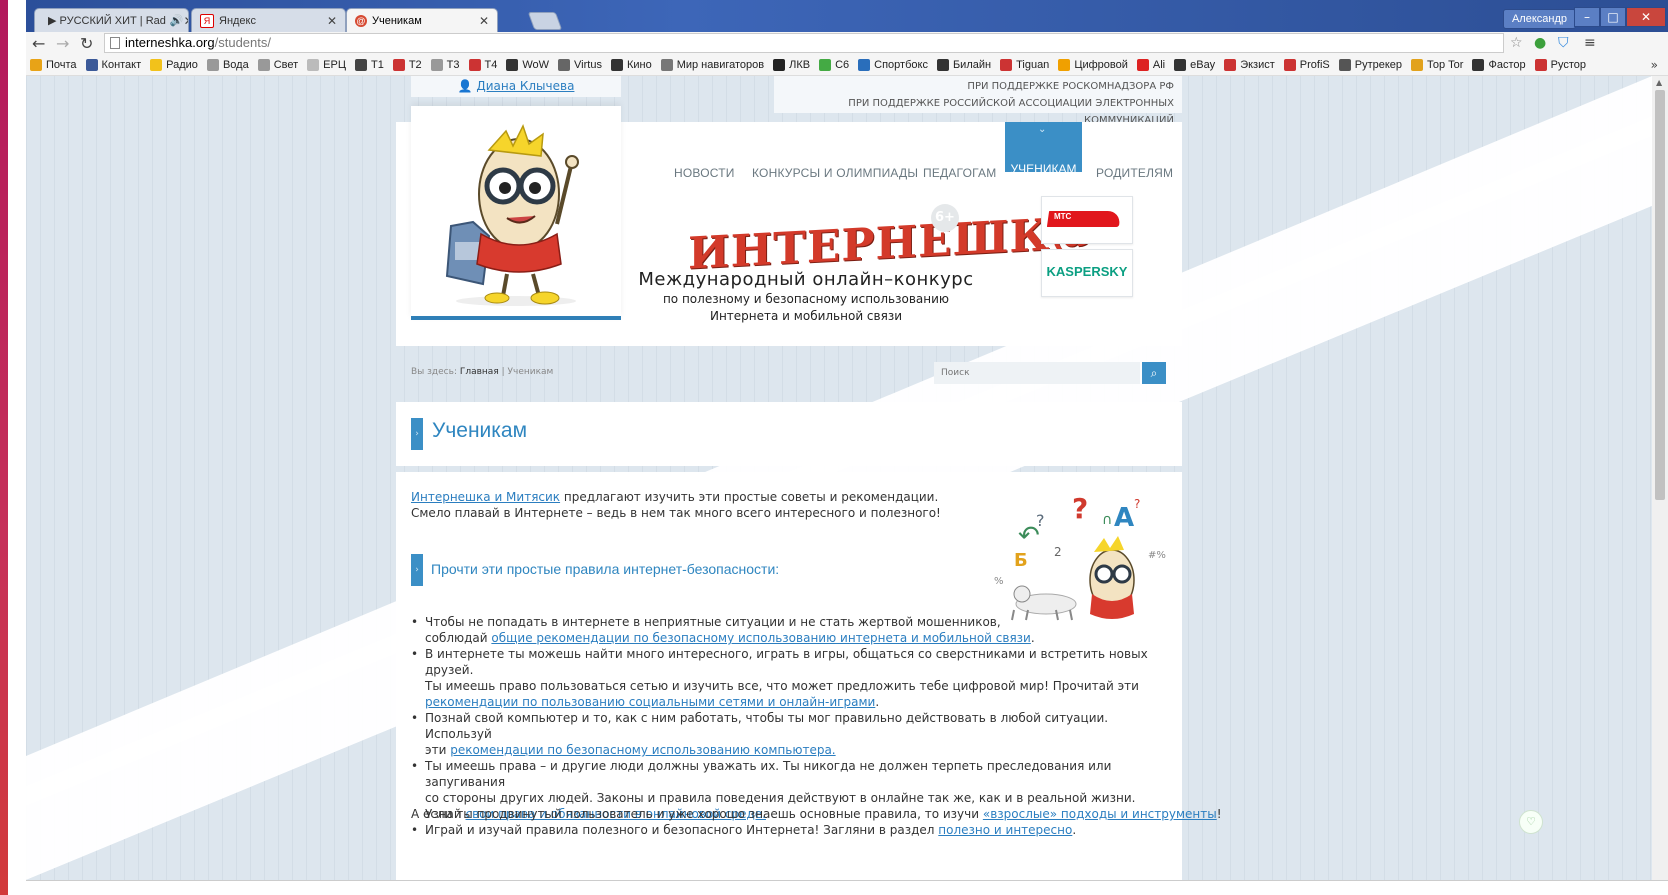 This screenshot has height=895, width=1668. I want to click on bookmark-item: ЛКВ, so click(791, 64).